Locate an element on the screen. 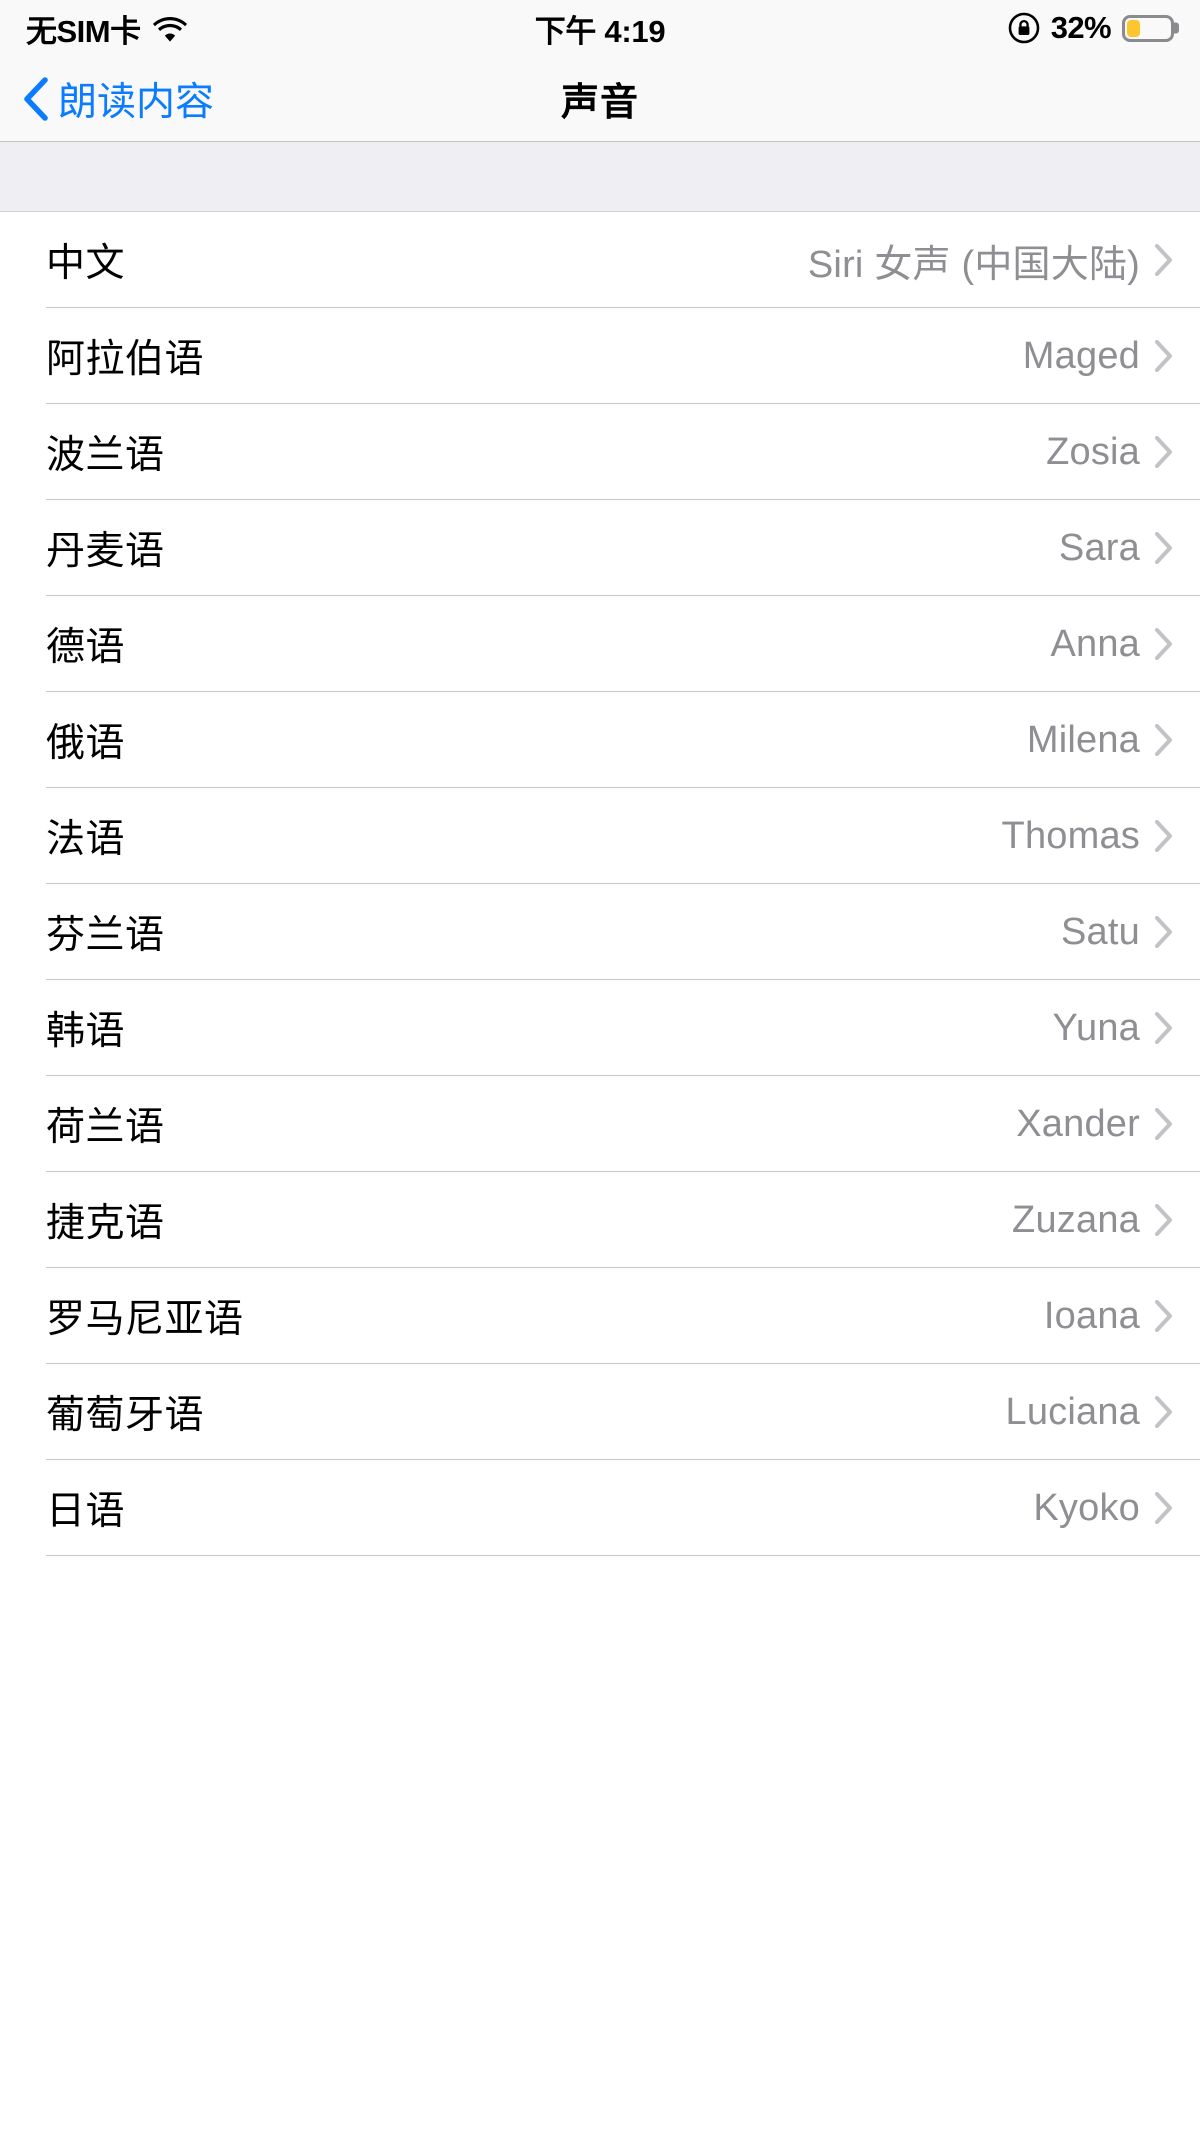 The width and height of the screenshot is (1200, 2133). row-accessory-group: Zosia is located at coordinates (1110, 452).